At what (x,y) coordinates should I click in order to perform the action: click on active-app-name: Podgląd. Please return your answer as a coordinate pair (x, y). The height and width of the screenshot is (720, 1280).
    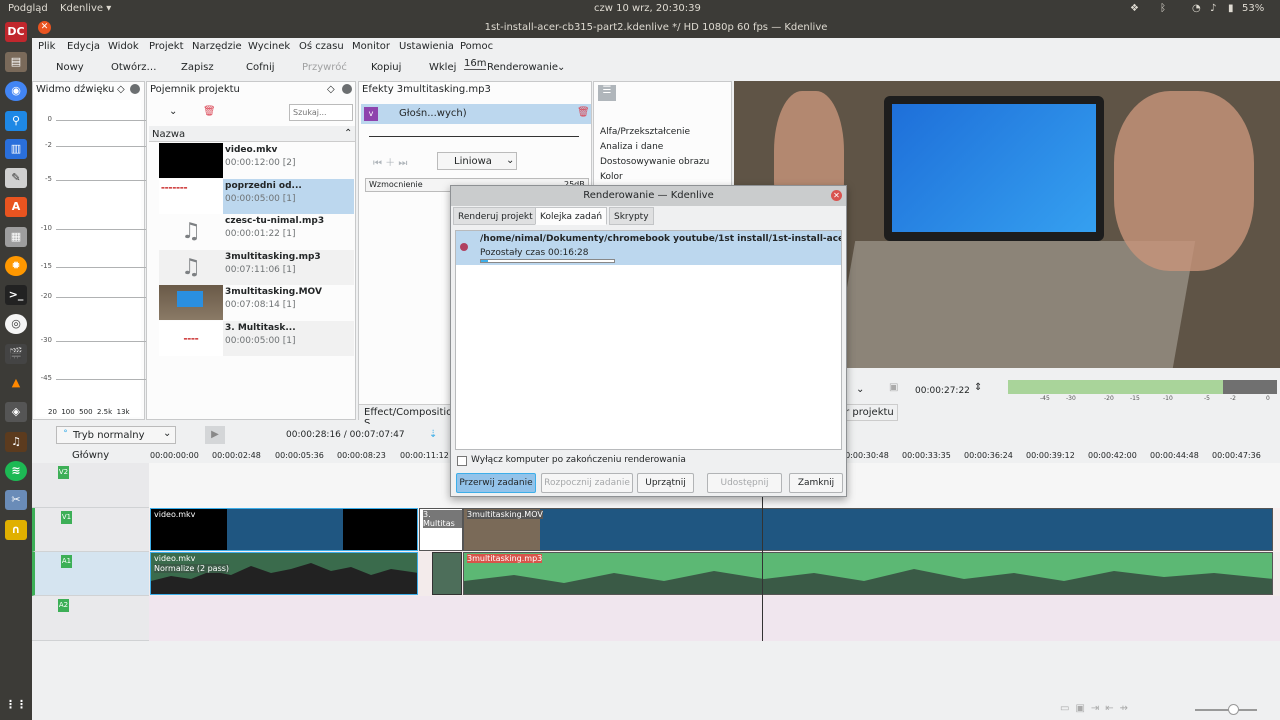
    Looking at the image, I should click on (28, 8).